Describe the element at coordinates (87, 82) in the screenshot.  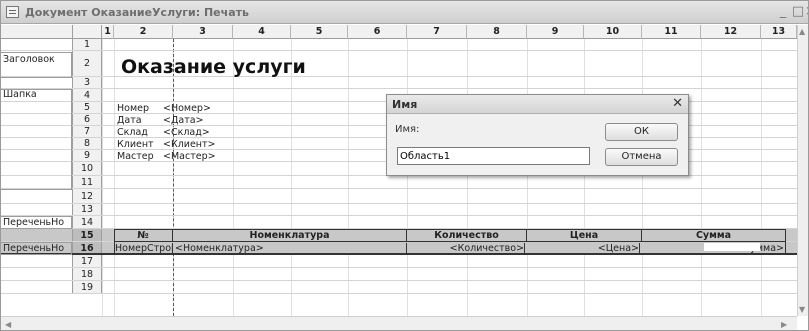
I see `row-number: 3` at that location.